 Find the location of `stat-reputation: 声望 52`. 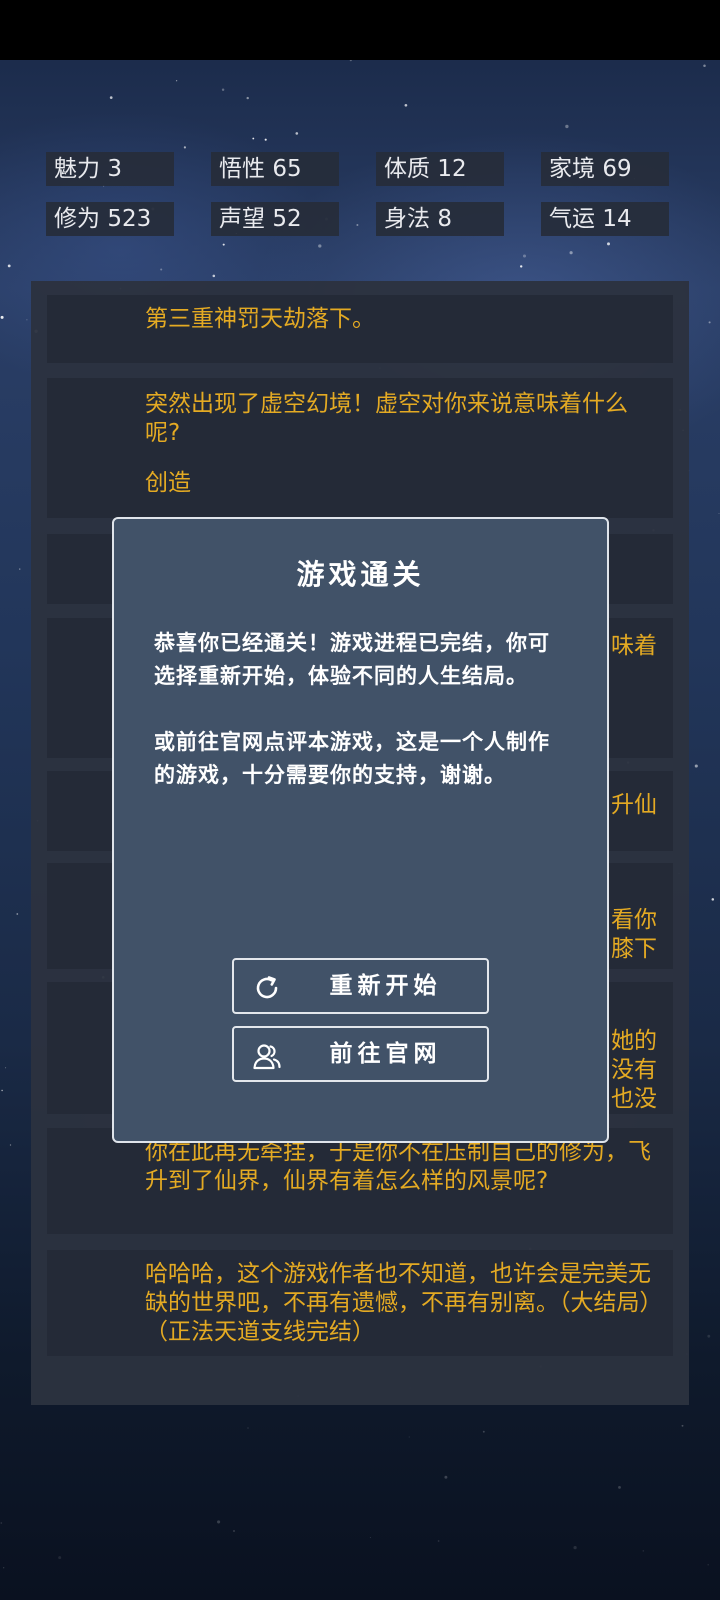

stat-reputation: 声望 52 is located at coordinates (275, 219).